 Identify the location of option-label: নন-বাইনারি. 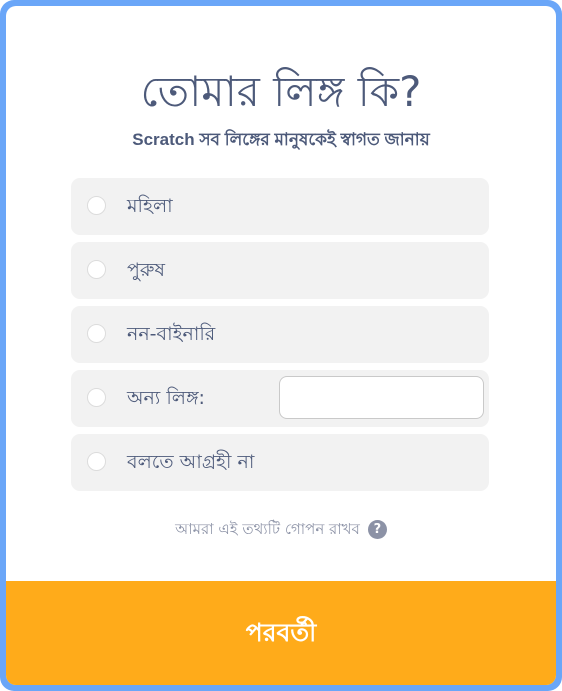
(171, 334).